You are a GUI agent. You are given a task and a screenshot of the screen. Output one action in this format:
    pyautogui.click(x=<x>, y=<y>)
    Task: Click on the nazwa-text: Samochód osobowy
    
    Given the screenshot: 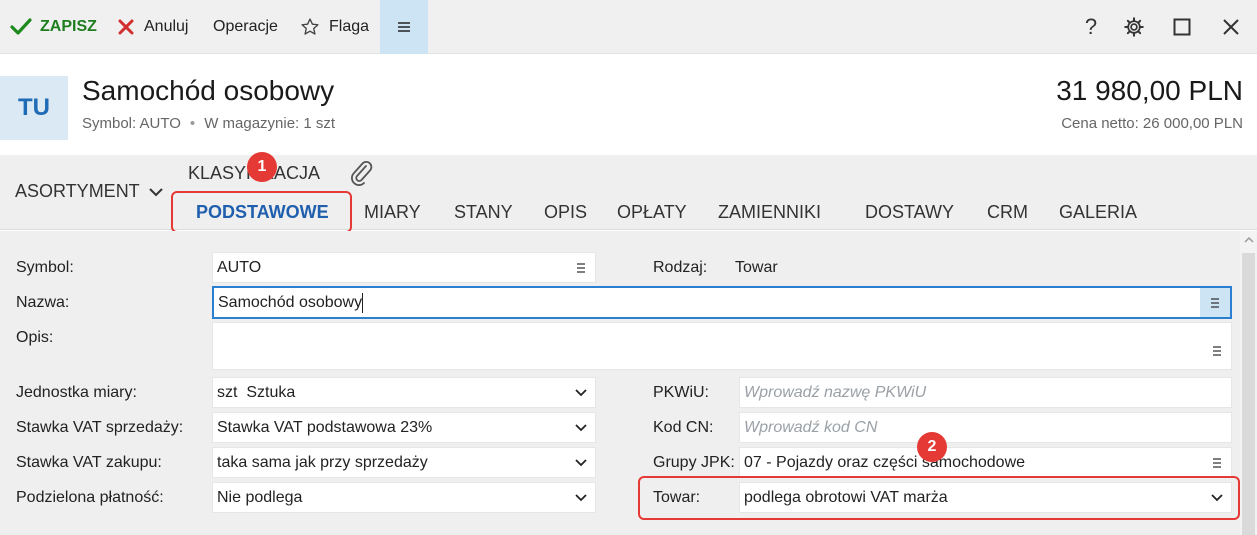 What is the action you would take?
    pyautogui.click(x=290, y=302)
    